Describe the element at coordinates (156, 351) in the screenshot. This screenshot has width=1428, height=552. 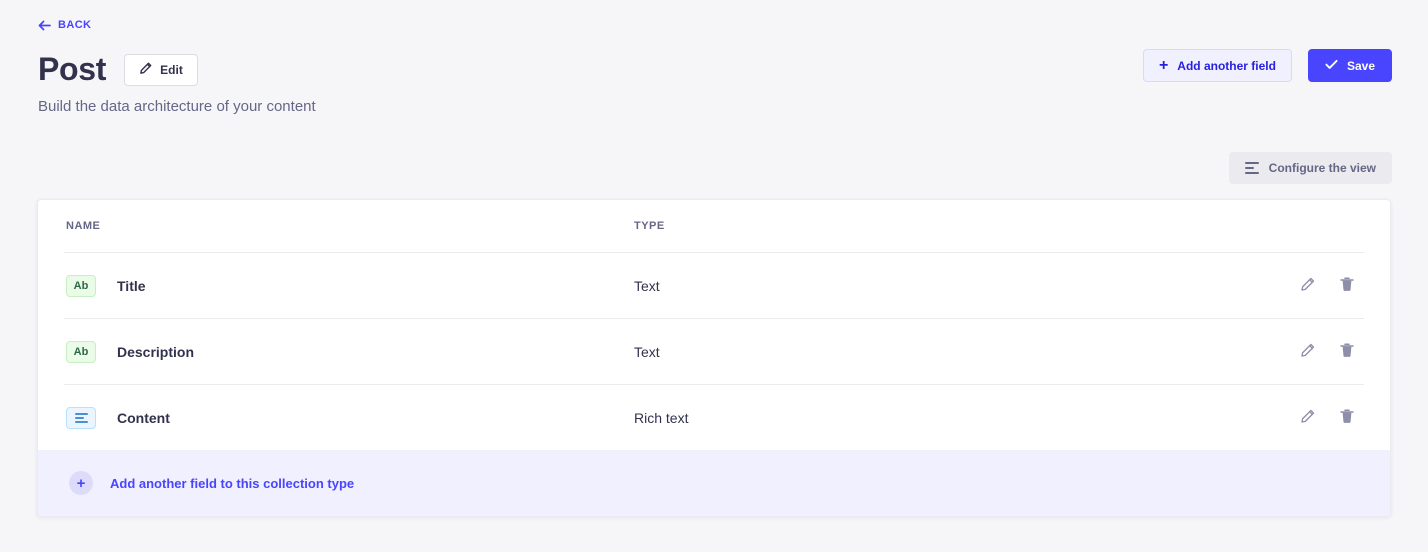
I see `field-name: Description` at that location.